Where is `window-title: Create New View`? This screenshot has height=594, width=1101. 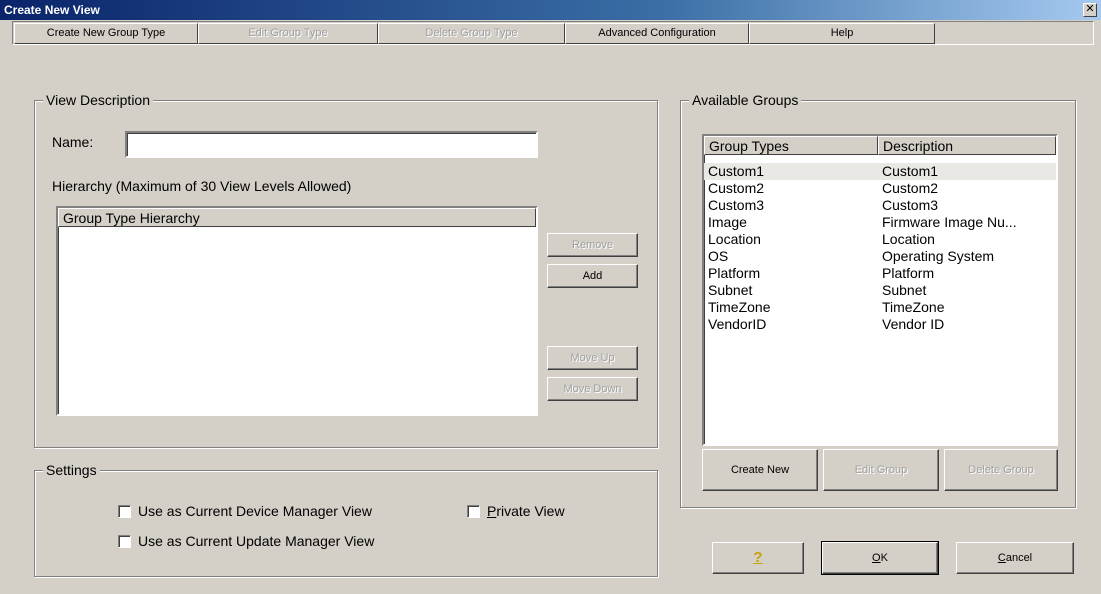 window-title: Create New View is located at coordinates (52, 10).